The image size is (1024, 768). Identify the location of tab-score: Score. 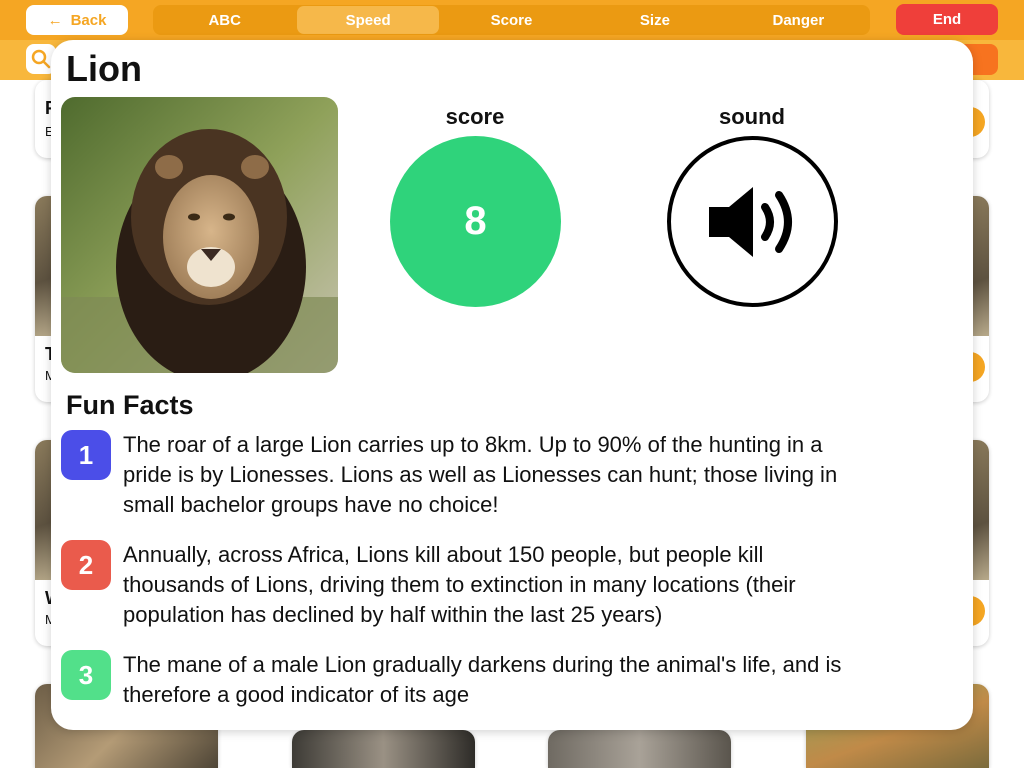
(511, 20).